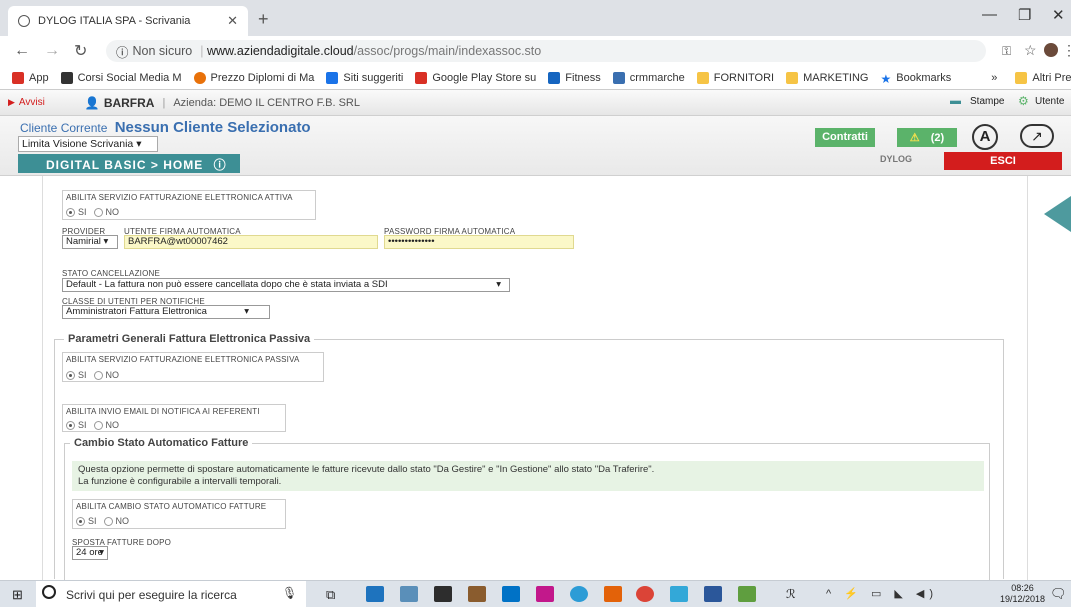  I want to click on bookmark-item: Corsi Social Media M, so click(121, 77).